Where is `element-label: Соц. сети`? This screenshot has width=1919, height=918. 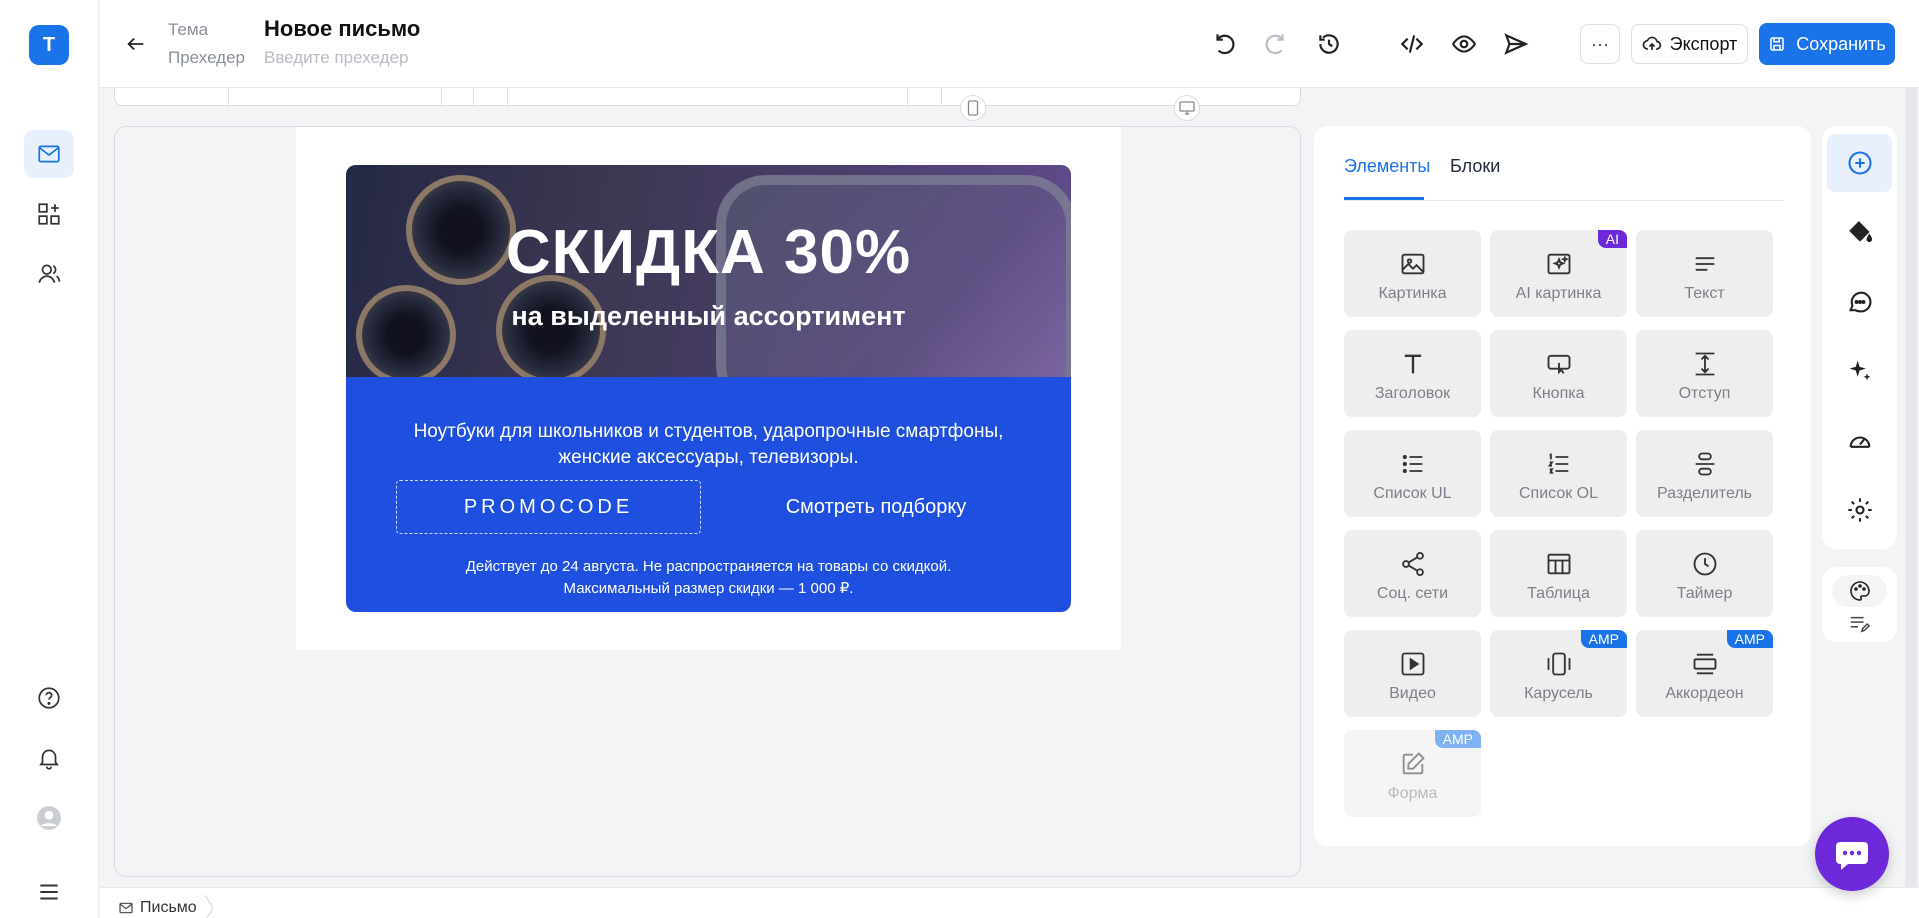 element-label: Соц. сети is located at coordinates (1412, 593).